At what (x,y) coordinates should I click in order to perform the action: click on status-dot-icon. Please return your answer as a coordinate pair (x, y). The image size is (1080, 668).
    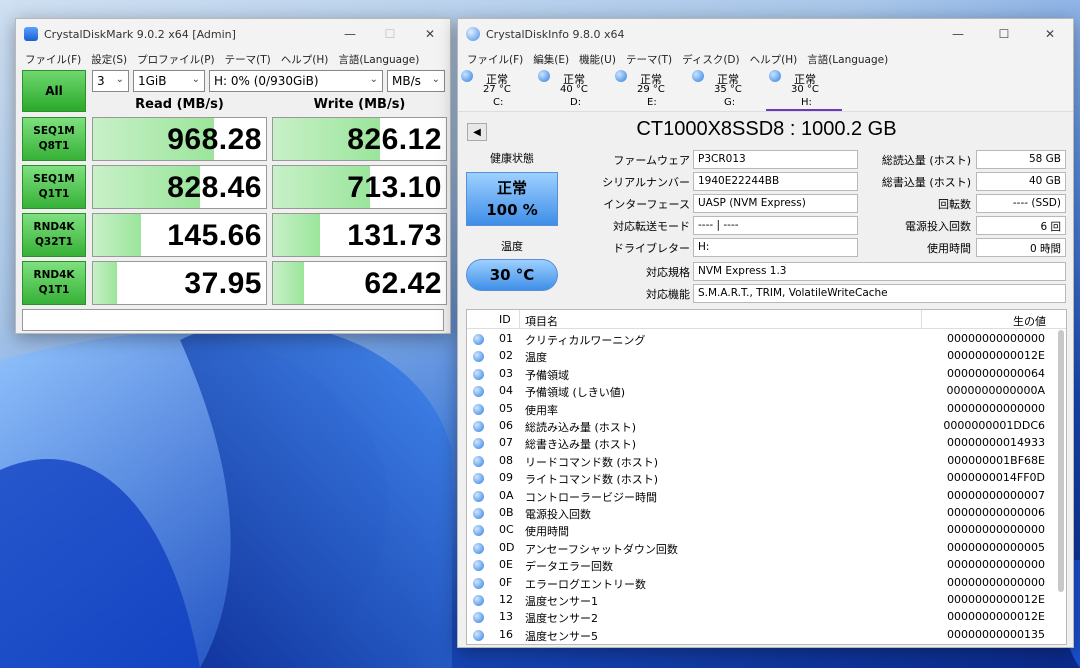
    Looking at the image, I should click on (478, 357).